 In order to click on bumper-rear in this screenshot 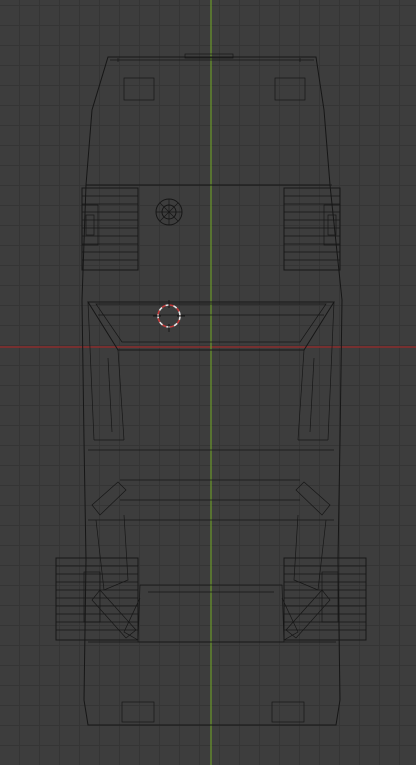, I will do `click(212, 682)`.